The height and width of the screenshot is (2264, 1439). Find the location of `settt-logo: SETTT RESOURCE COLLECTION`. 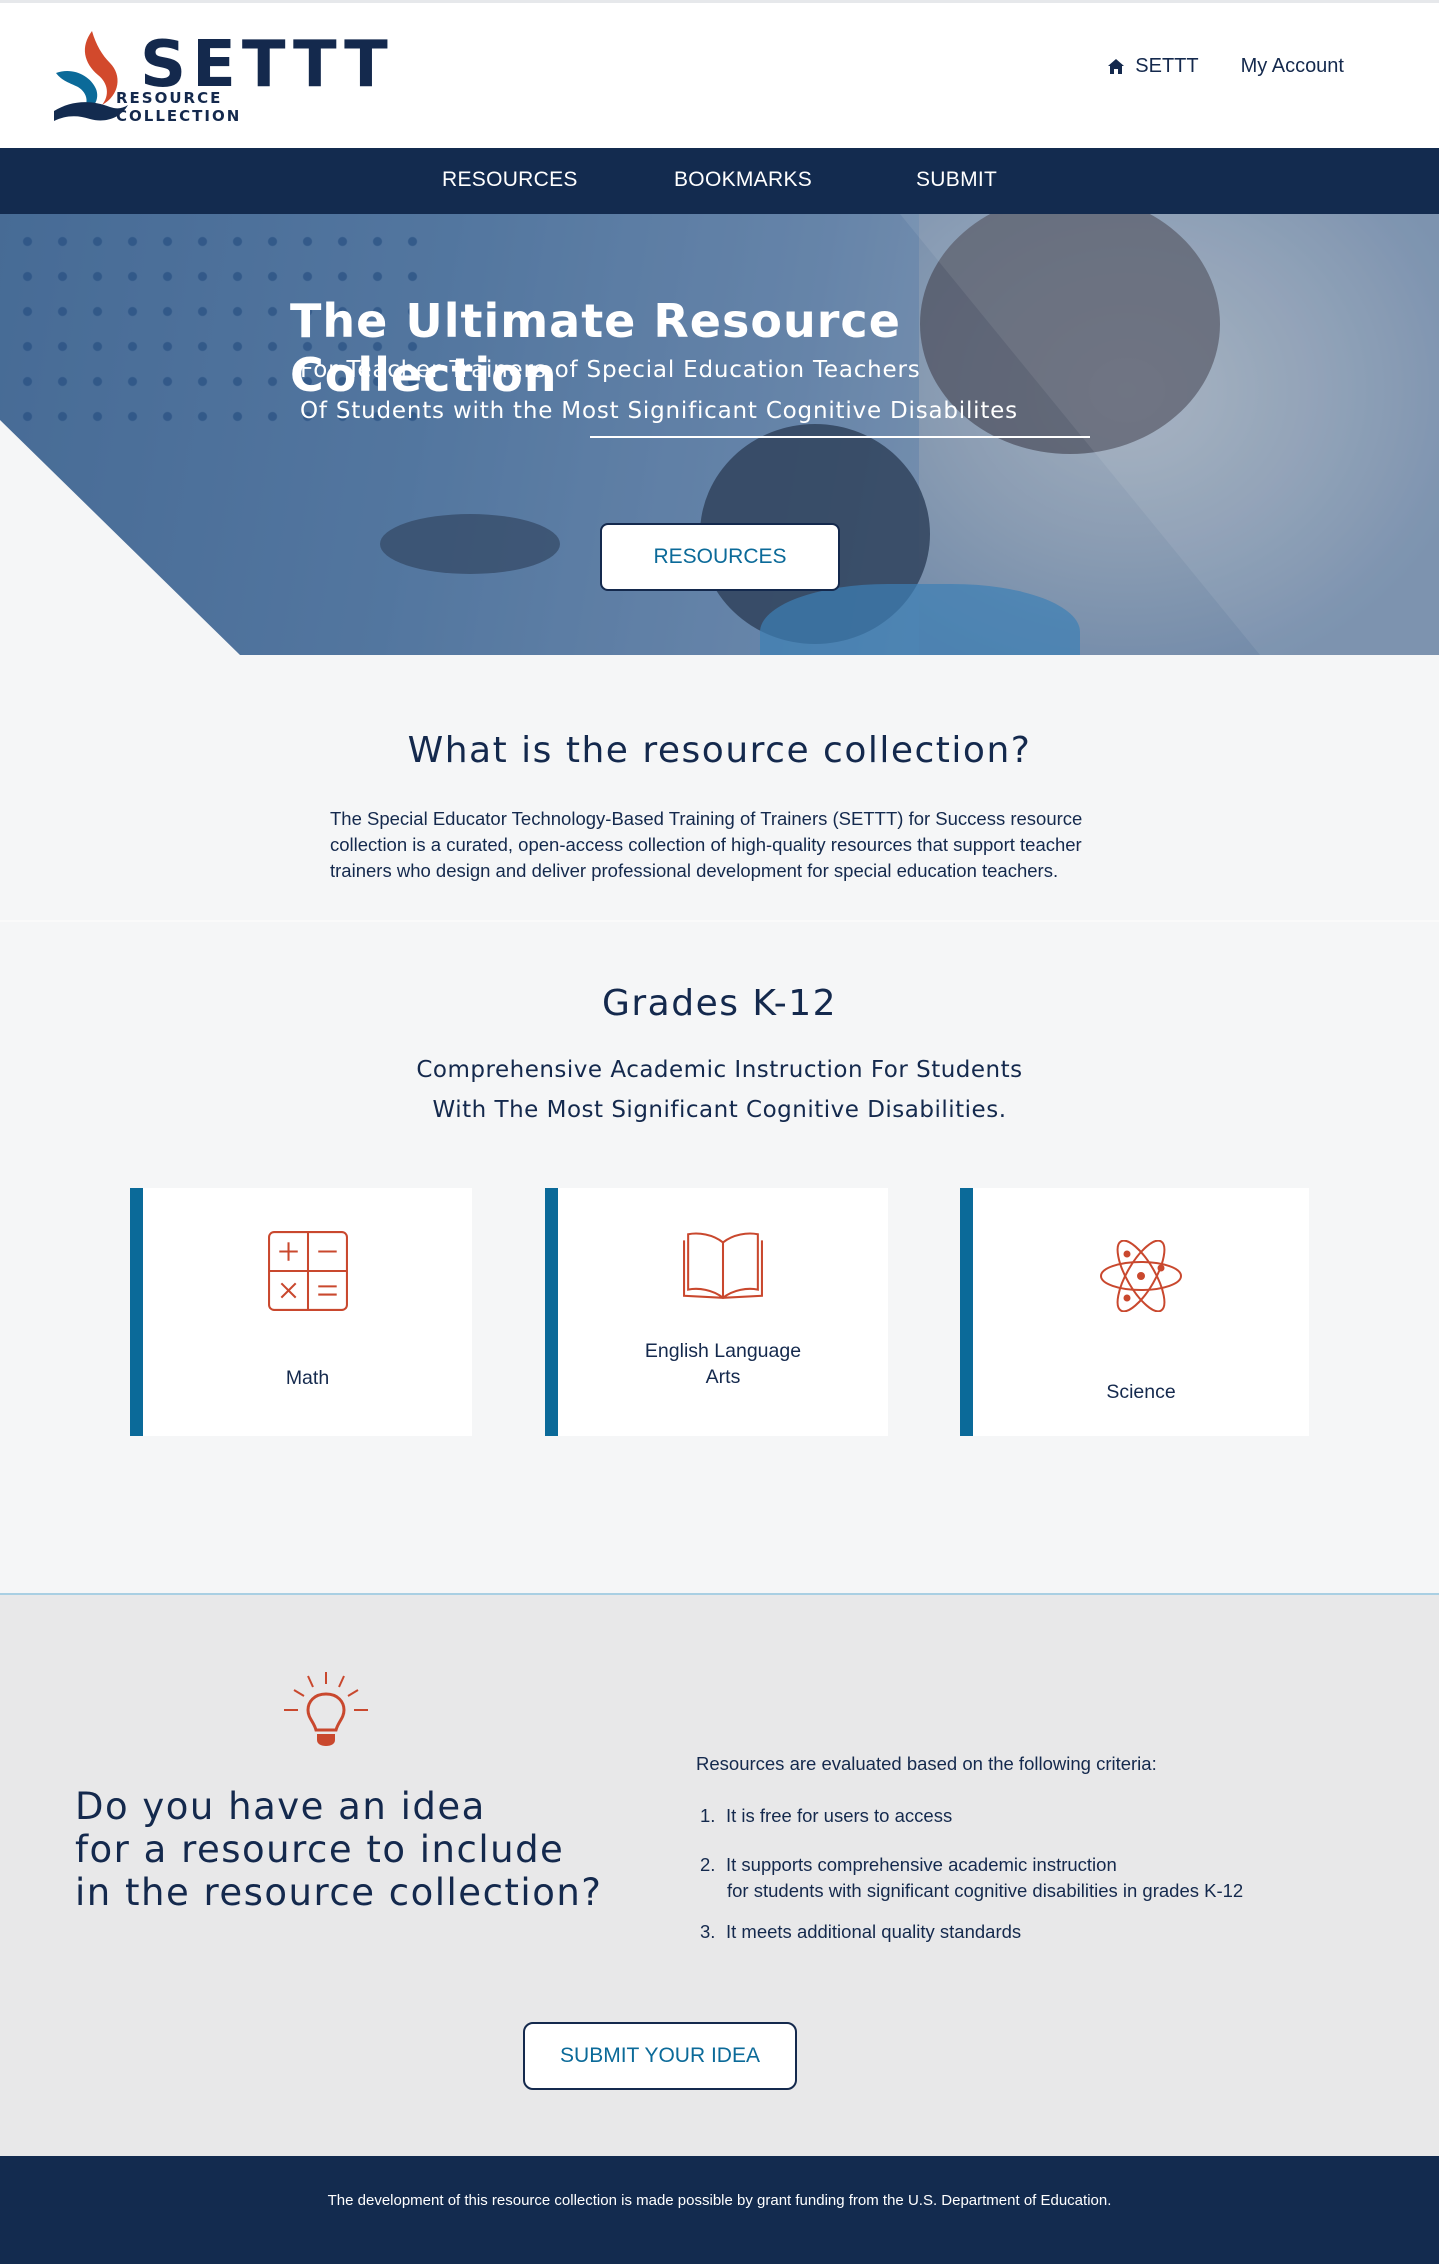

settt-logo: SETTT RESOURCE COLLECTION is located at coordinates (219, 77).